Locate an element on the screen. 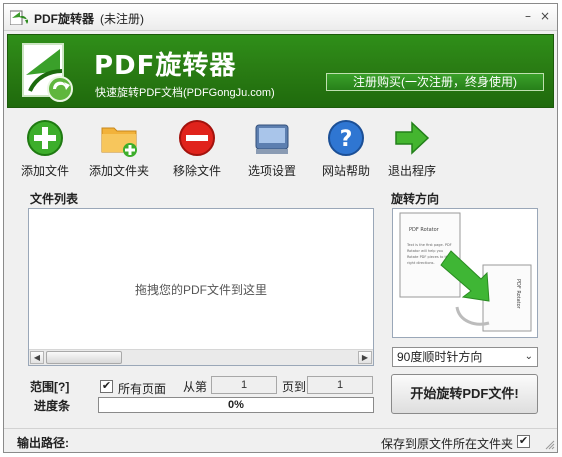 This screenshot has width=562, height=457. rotation-title: 旋转方向 is located at coordinates (415, 199).